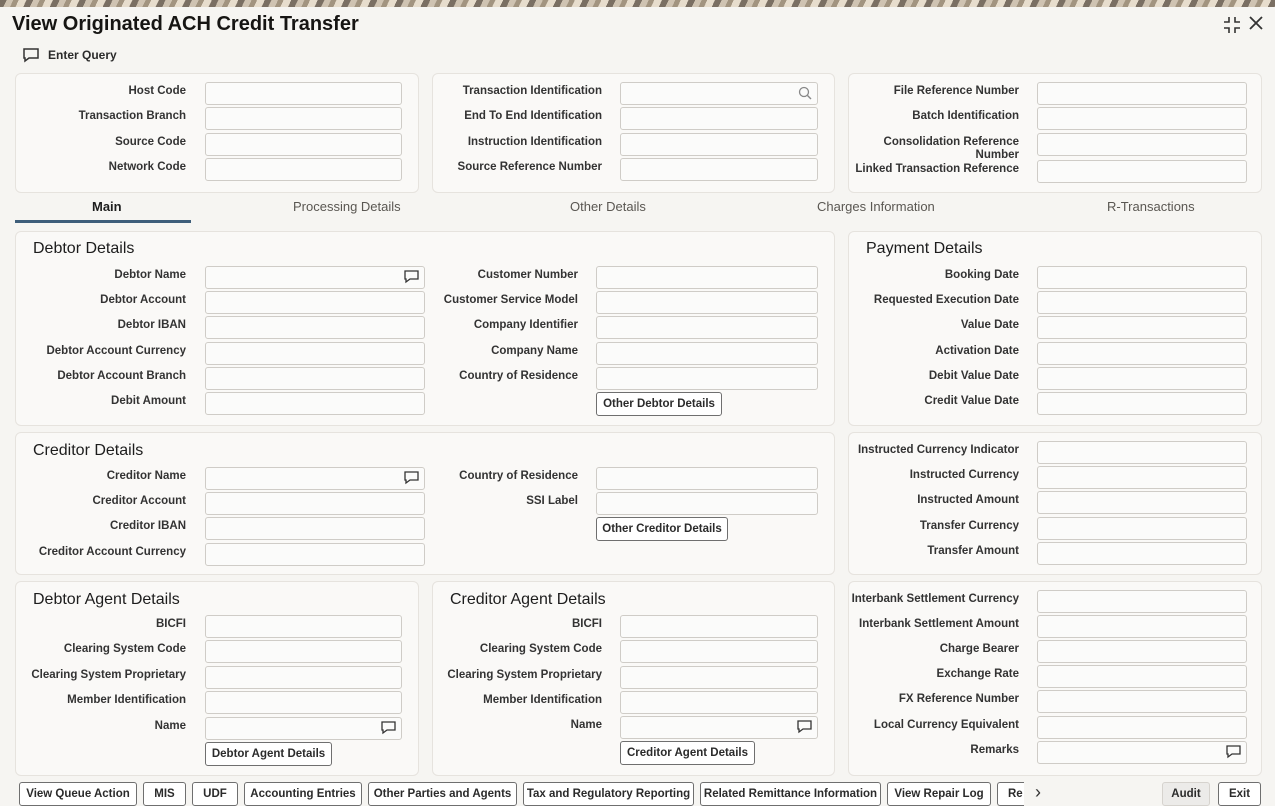 The width and height of the screenshot is (1275, 806). I want to click on scroll-right-icon: ›, so click(1038, 792).